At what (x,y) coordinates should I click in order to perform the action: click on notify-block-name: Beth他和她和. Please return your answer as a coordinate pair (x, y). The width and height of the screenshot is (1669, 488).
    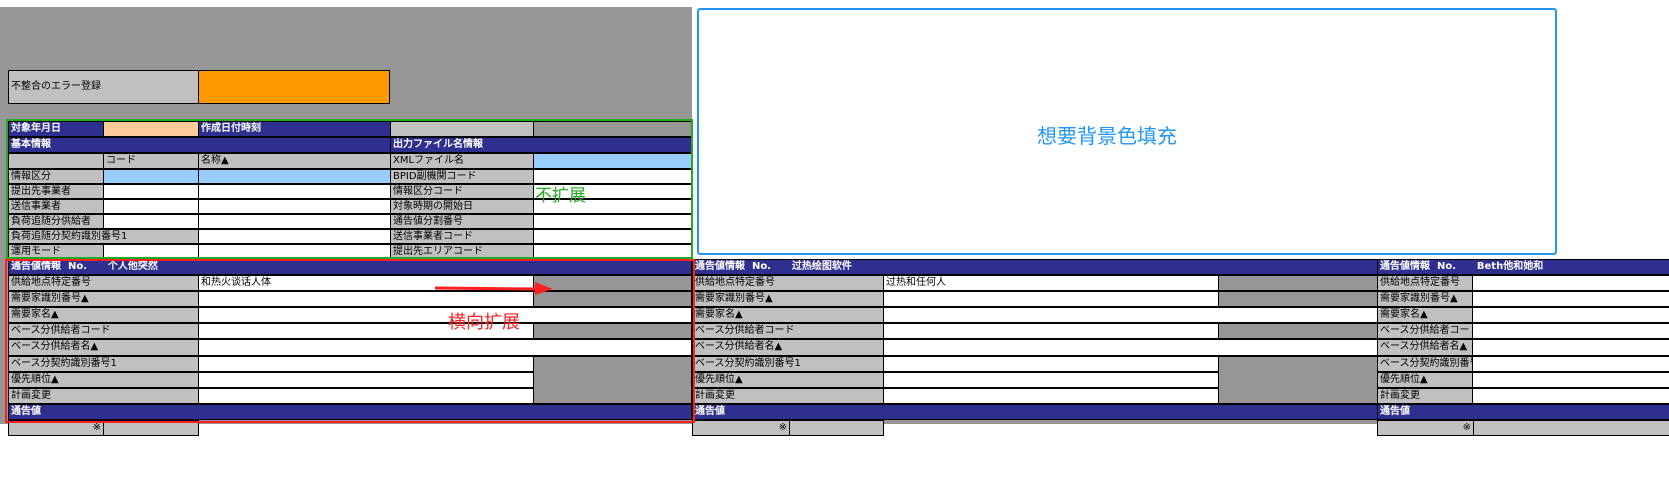
    Looking at the image, I should click on (1510, 266).